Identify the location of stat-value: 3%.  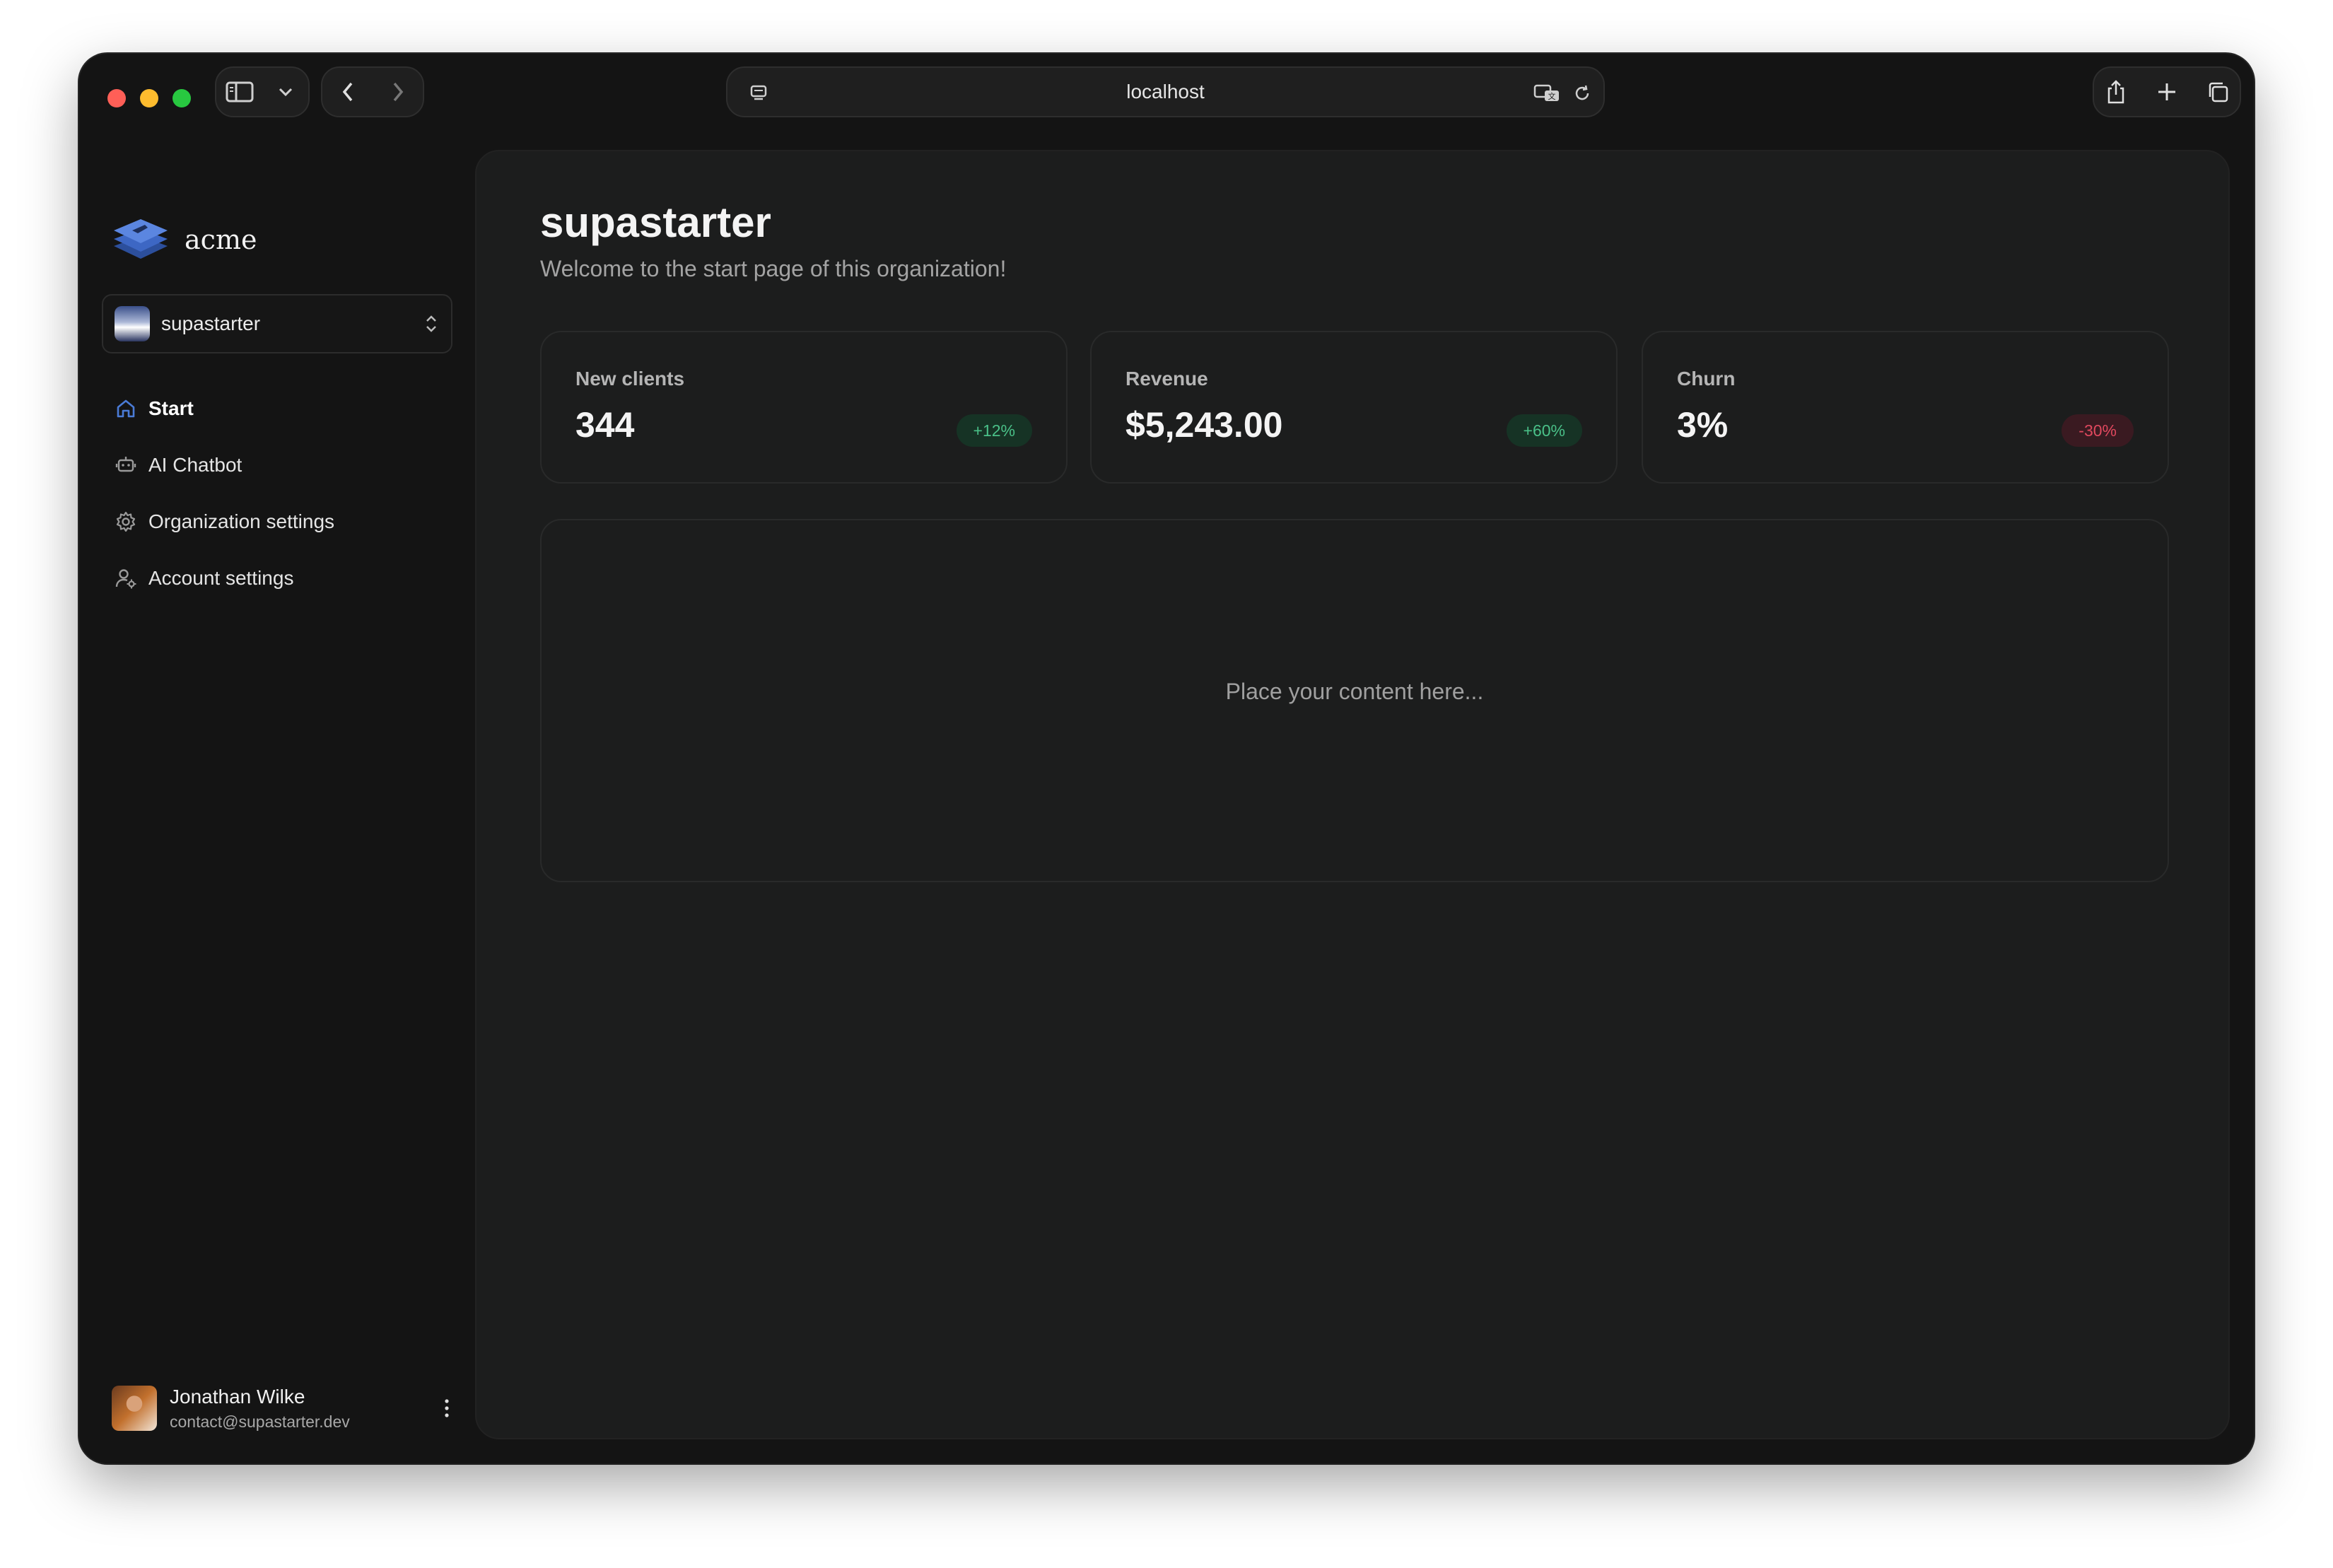
(1703, 425).